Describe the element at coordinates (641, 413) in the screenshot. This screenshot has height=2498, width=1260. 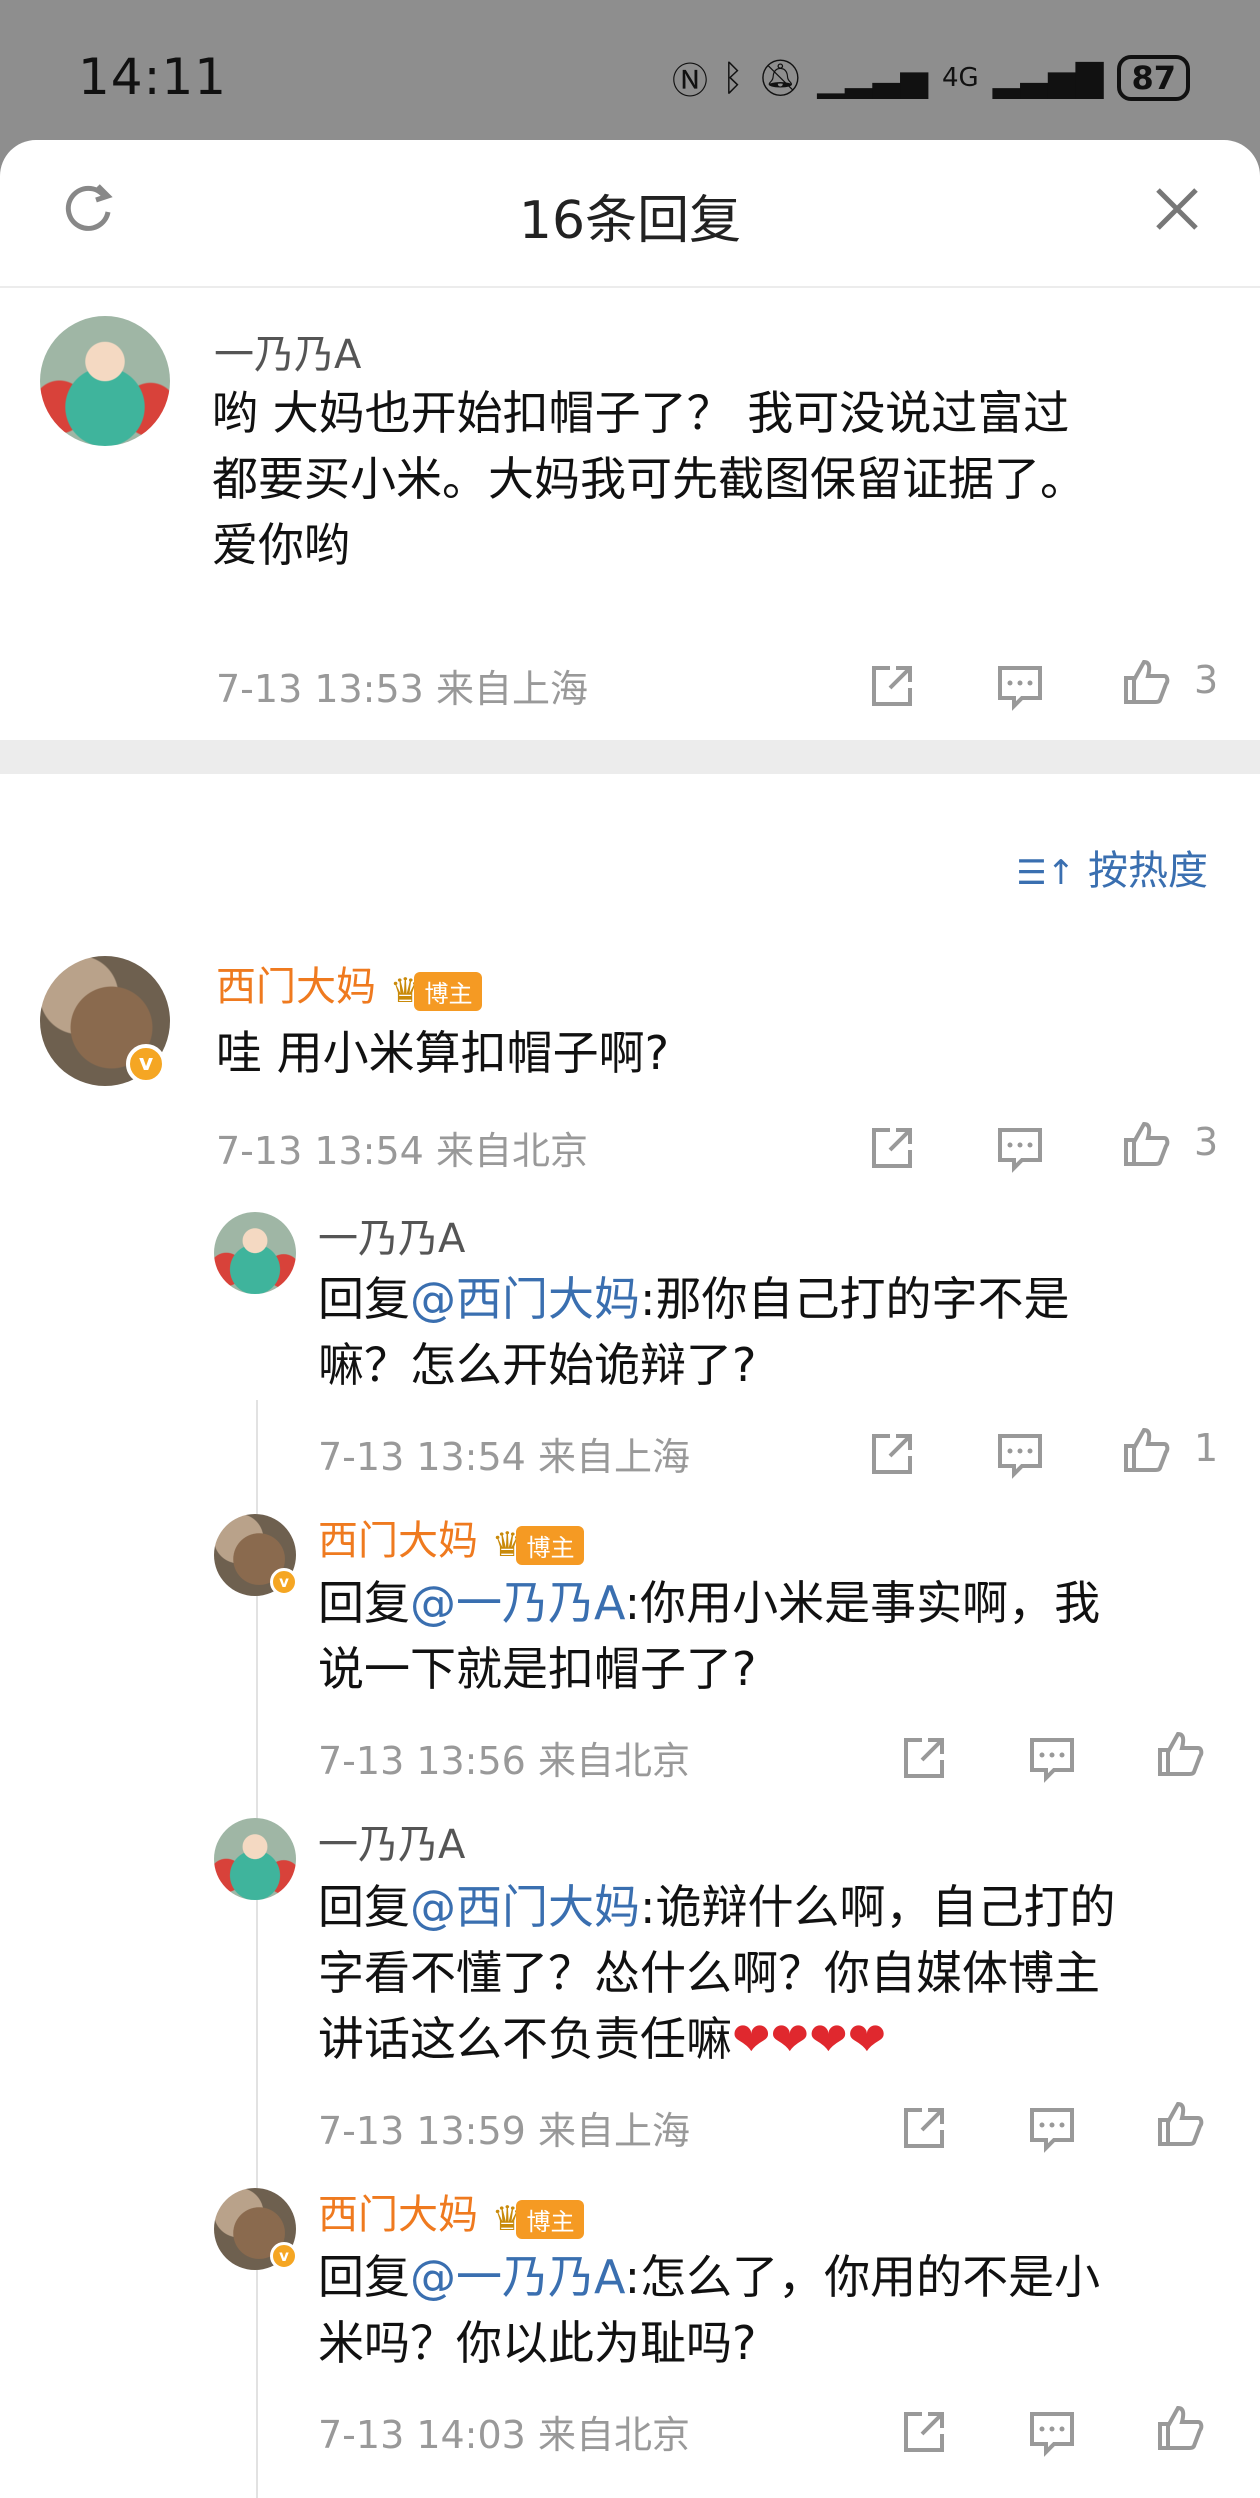
I see `comment-line: 哟 大妈也开始扣帽子了？ 我可没说过富过` at that location.